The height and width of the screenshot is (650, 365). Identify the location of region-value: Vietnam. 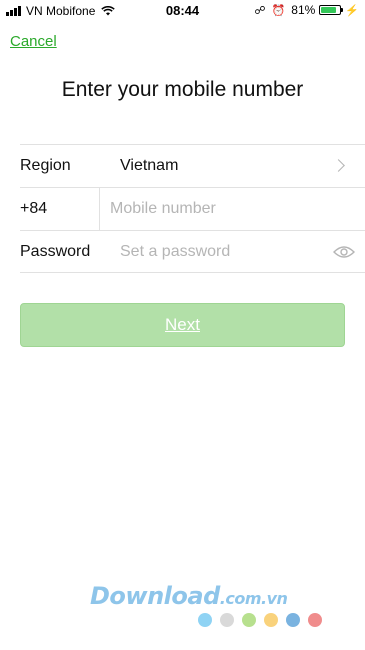
(149, 165).